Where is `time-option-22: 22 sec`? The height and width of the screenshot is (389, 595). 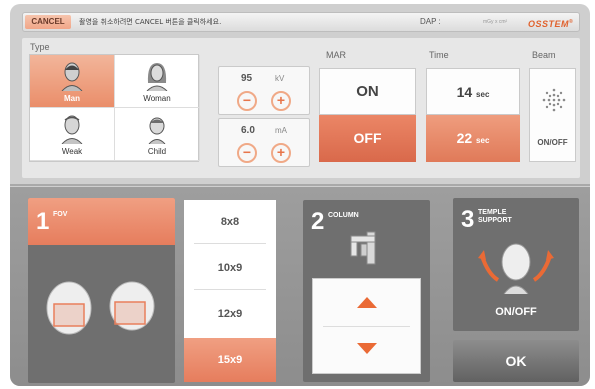
time-option-22: 22 sec is located at coordinates (473, 138).